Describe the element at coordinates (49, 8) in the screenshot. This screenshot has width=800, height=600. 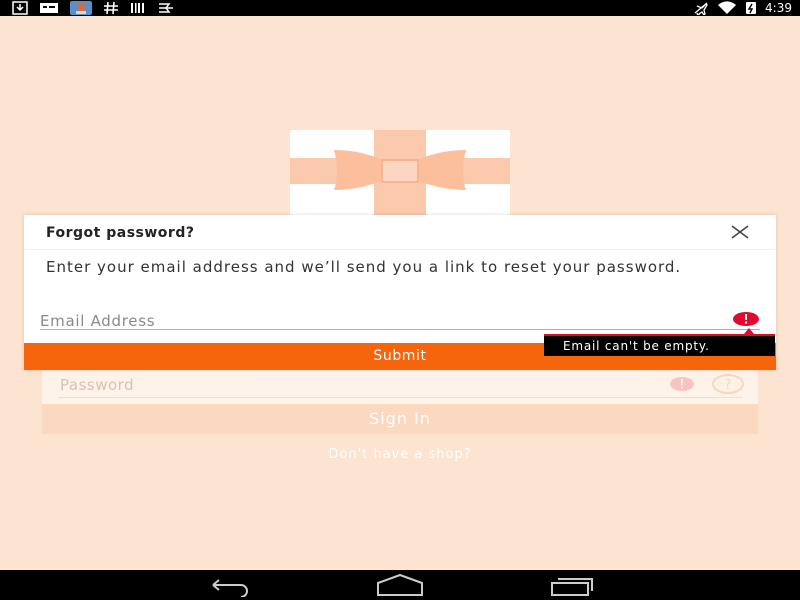
I see `message-icon` at that location.